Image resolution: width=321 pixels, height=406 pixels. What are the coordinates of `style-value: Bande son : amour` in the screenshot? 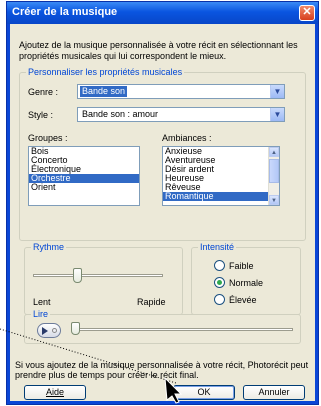 It's located at (120, 114).